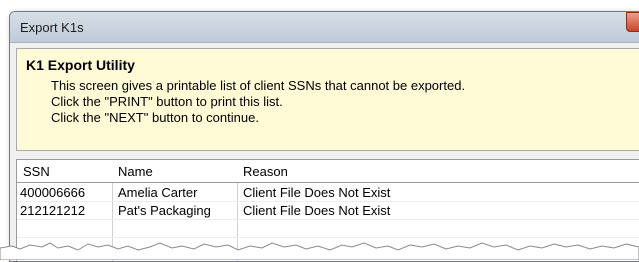 Image resolution: width=639 pixels, height=262 pixels. What do you see at coordinates (53, 192) in the screenshot?
I see `cell-ssn: 400006666` at bounding box center [53, 192].